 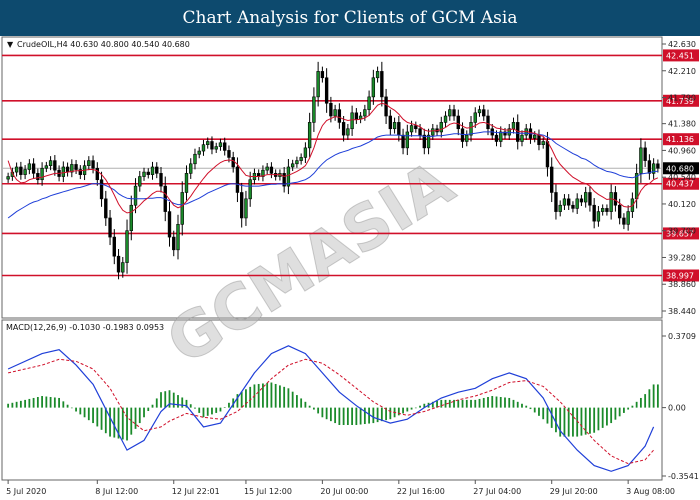 I want to click on date-tick-label: 5 Jul 2020, so click(x=26, y=491).